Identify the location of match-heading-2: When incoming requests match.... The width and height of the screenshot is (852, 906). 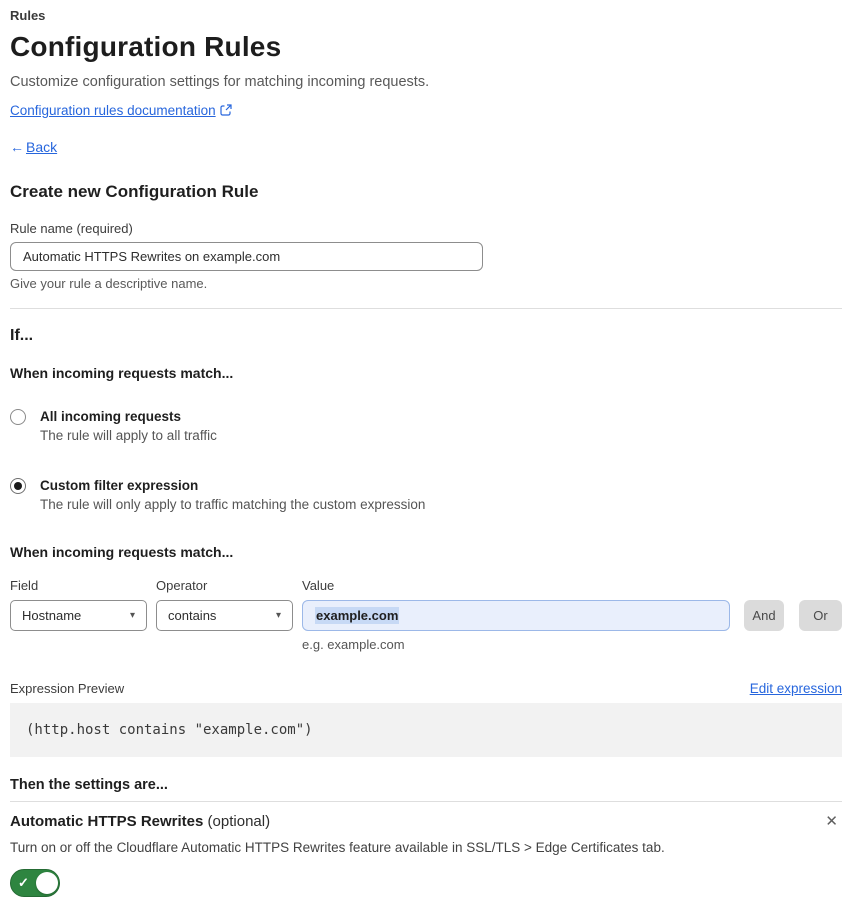
(122, 552).